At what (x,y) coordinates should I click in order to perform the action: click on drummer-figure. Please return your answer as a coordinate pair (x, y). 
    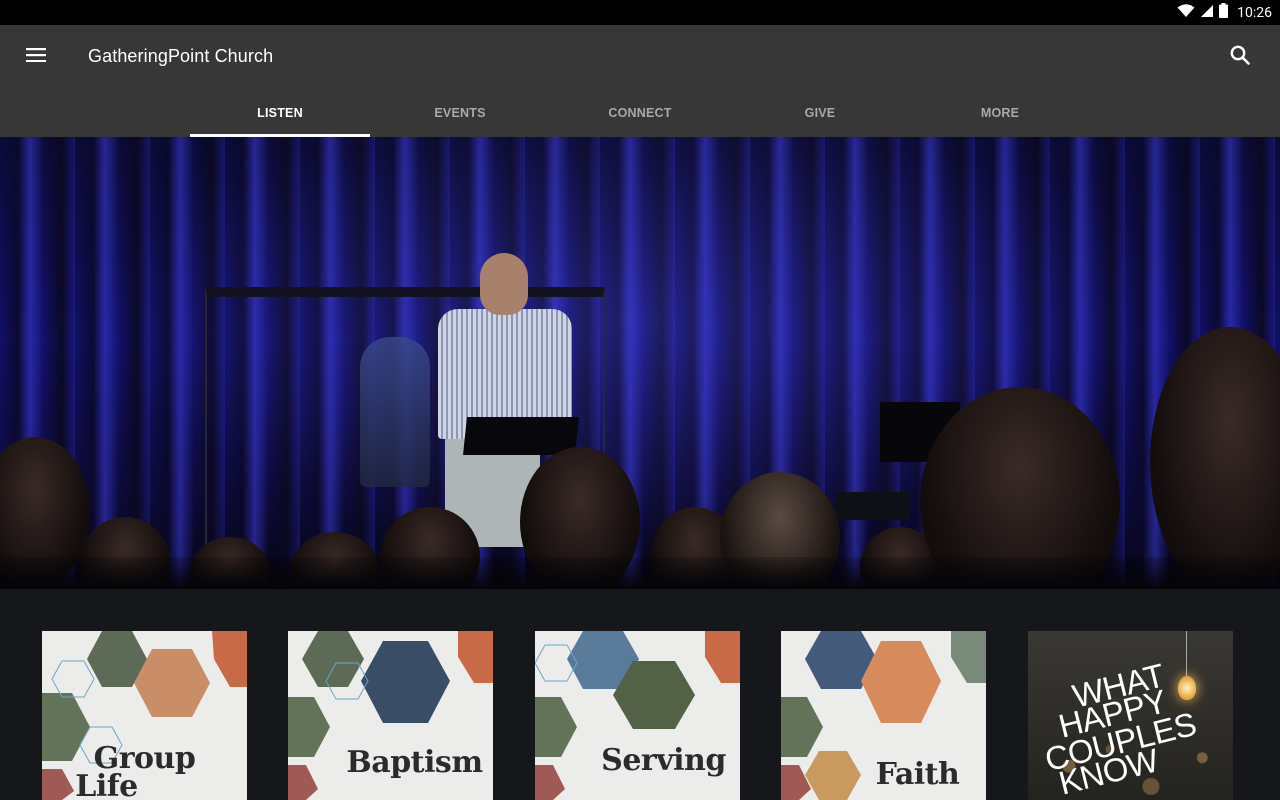
    Looking at the image, I should click on (395, 412).